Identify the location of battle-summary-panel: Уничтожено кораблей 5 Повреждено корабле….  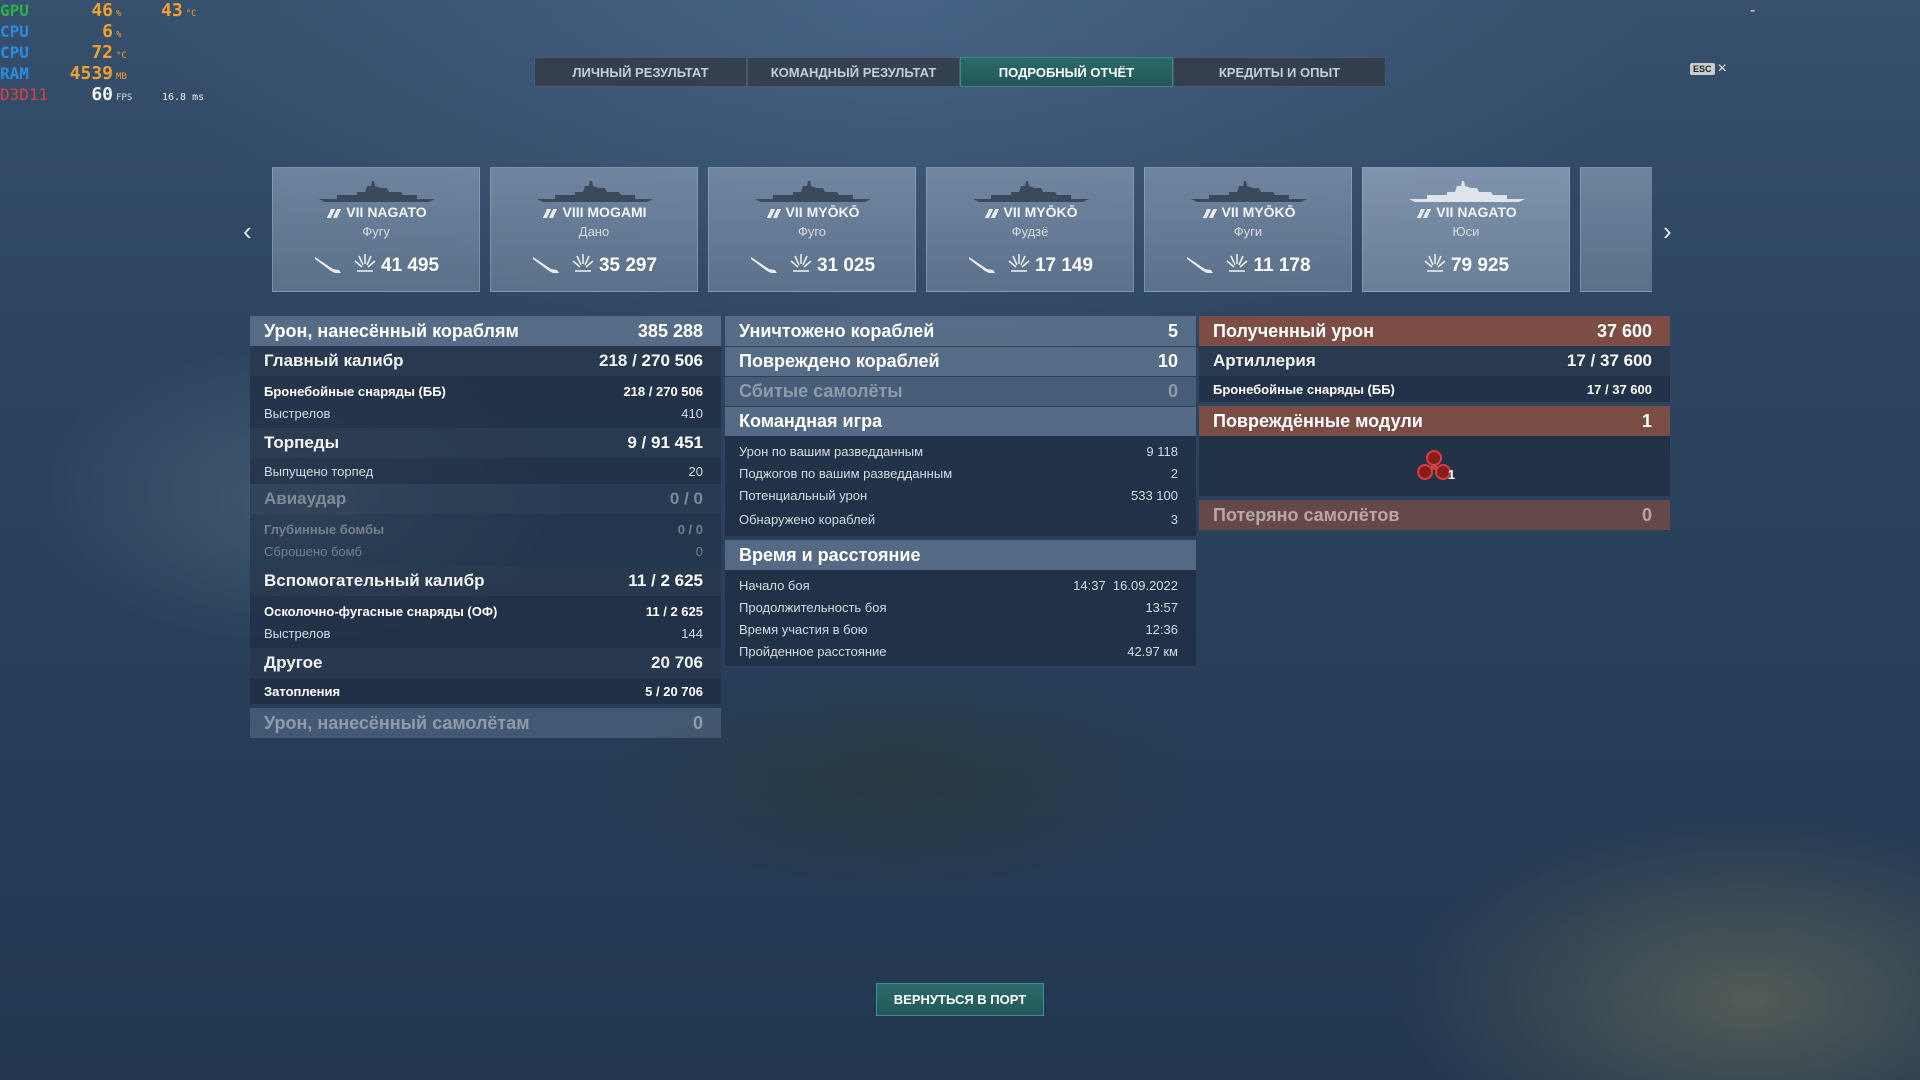
(960, 491).